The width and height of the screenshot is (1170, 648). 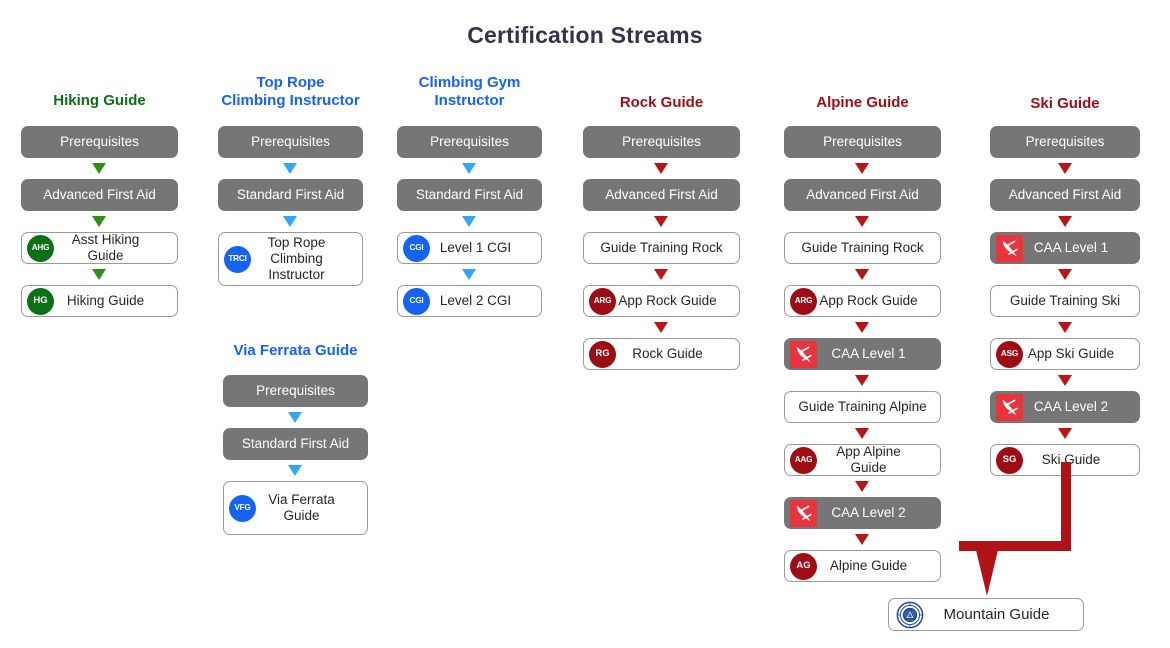 What do you see at coordinates (987, 571) in the screenshot?
I see `connector-arrowhead-mountain-guide` at bounding box center [987, 571].